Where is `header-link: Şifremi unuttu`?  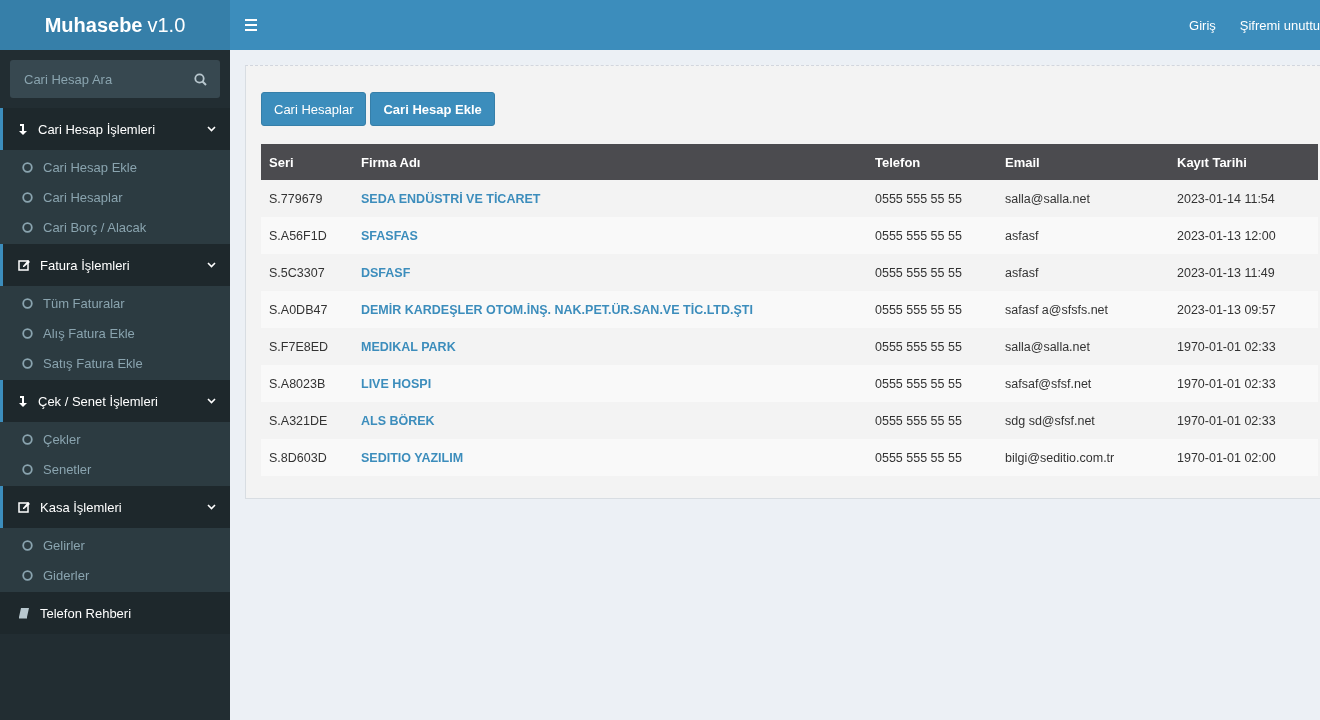 header-link: Şifremi unuttu is located at coordinates (1279, 25).